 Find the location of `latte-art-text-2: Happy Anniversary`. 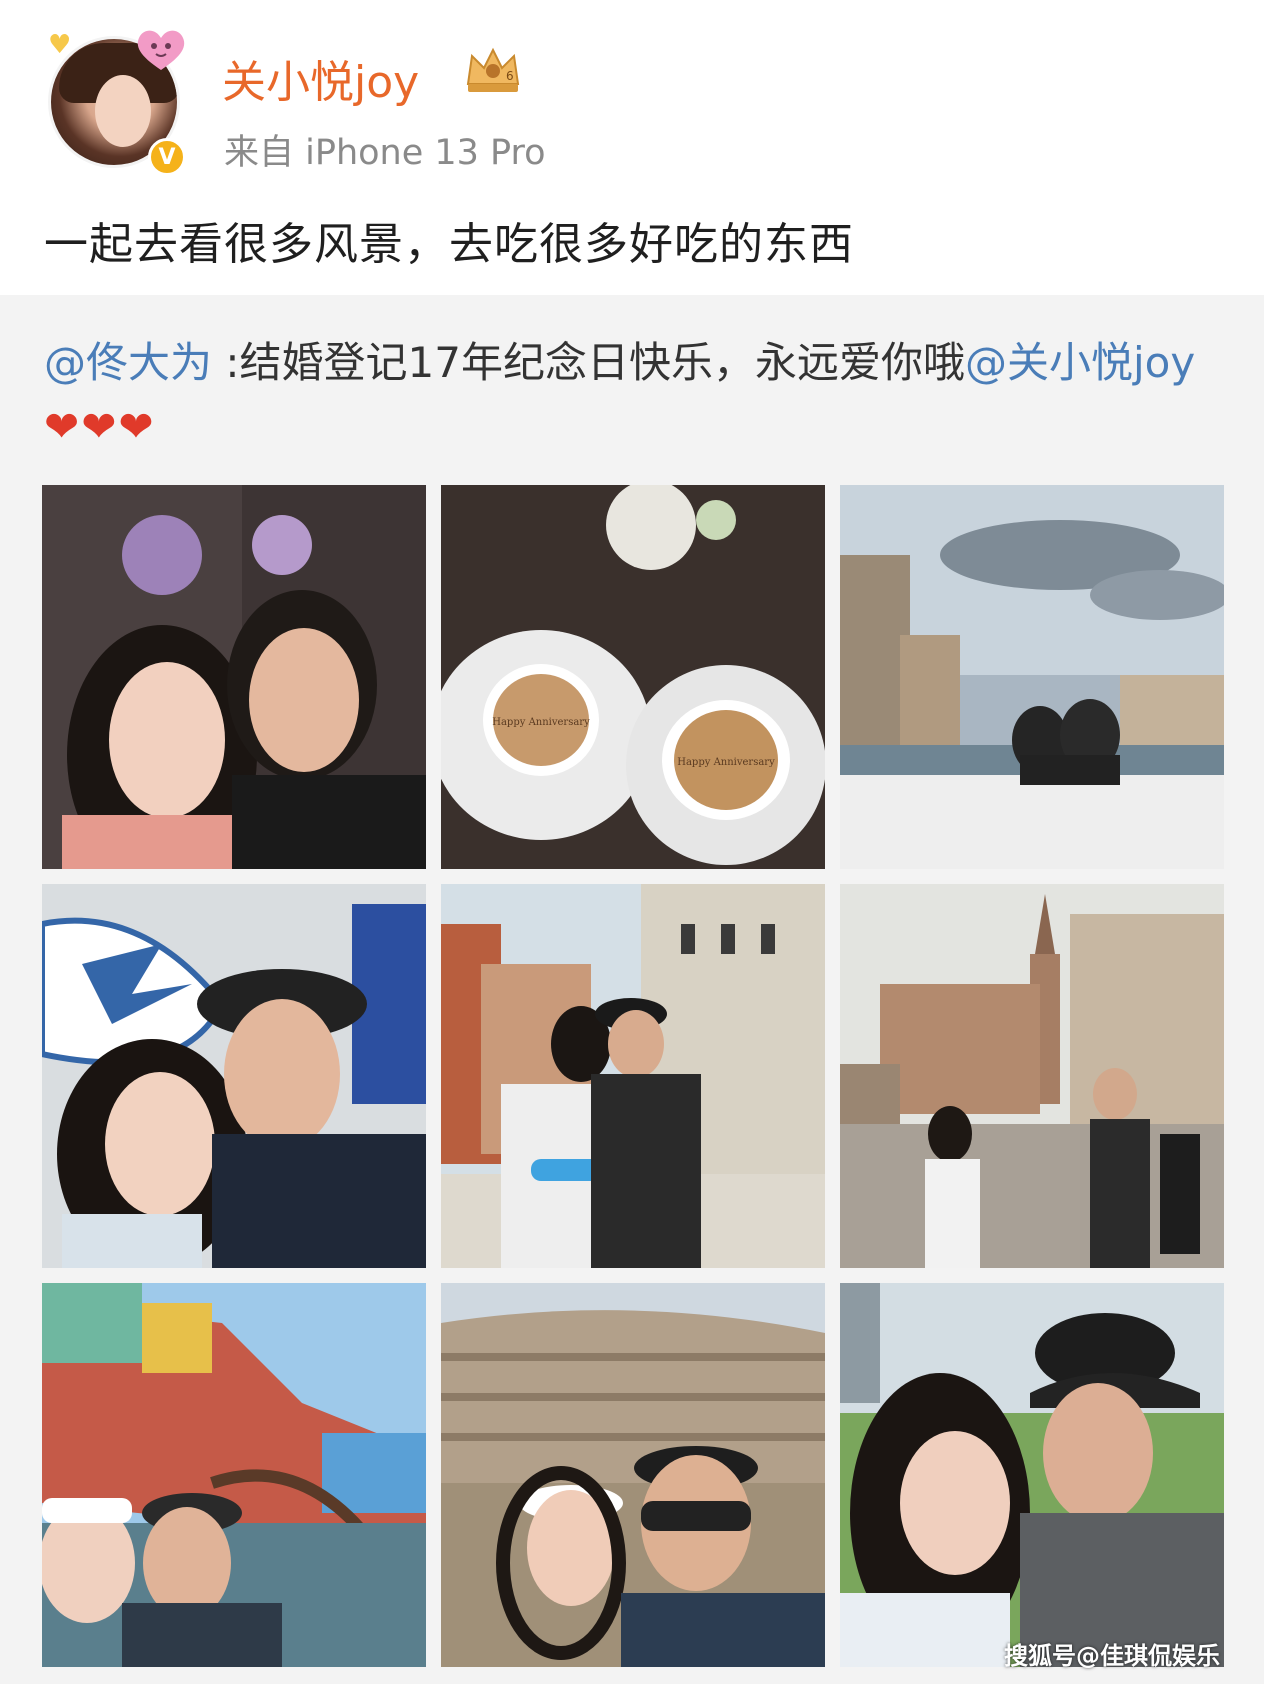

latte-art-text-2: Happy Anniversary is located at coordinates (726, 762).